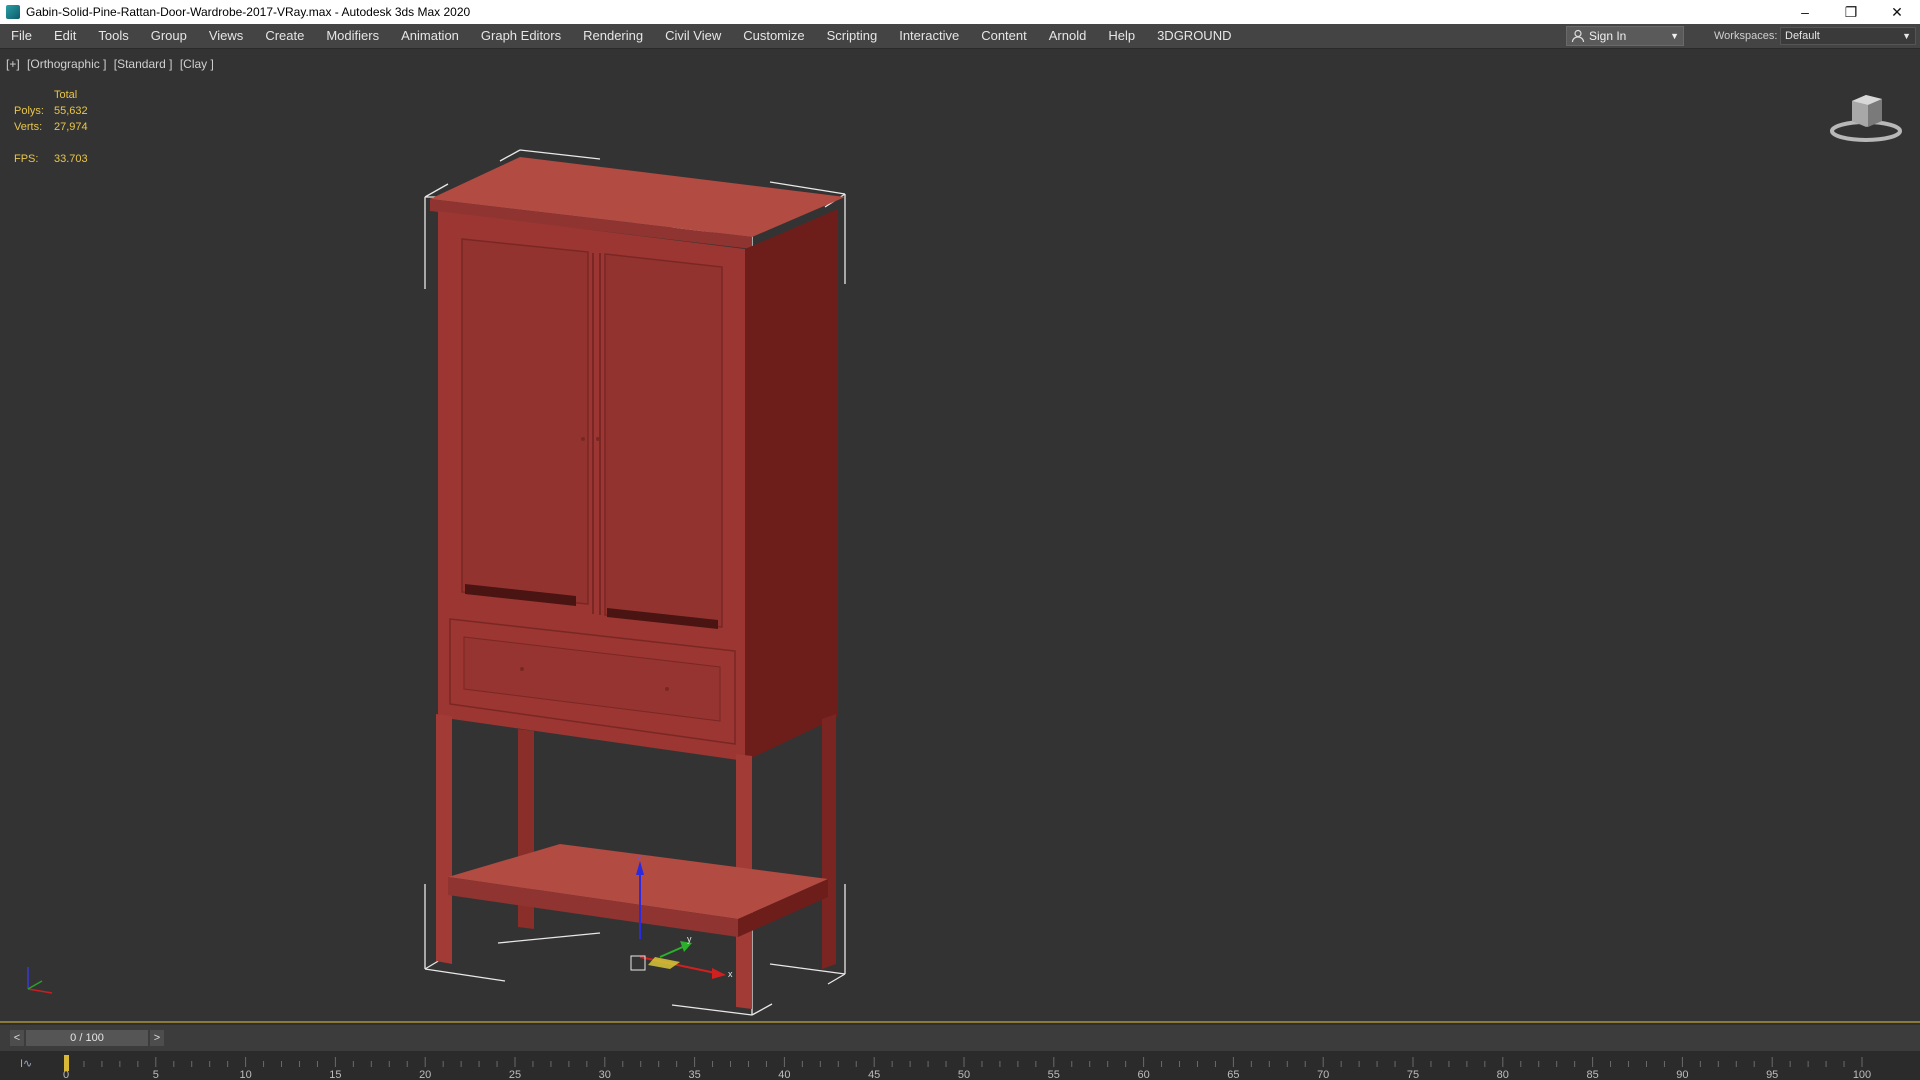 The width and height of the screenshot is (1920, 1080). I want to click on fps-value: 33.703, so click(71, 159).